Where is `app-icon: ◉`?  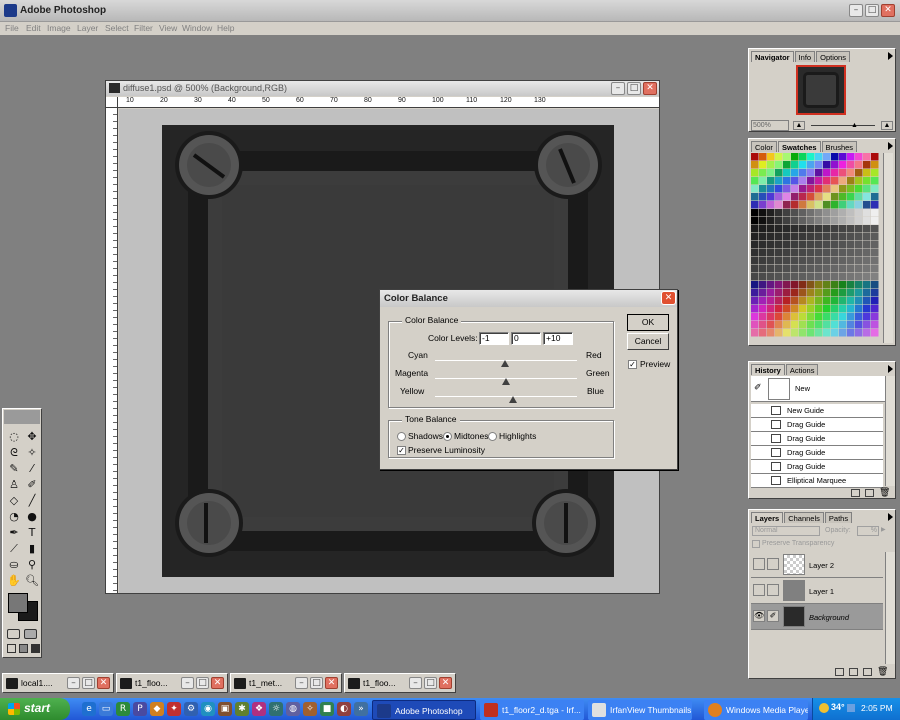
app-icon: ◉ is located at coordinates (208, 709).